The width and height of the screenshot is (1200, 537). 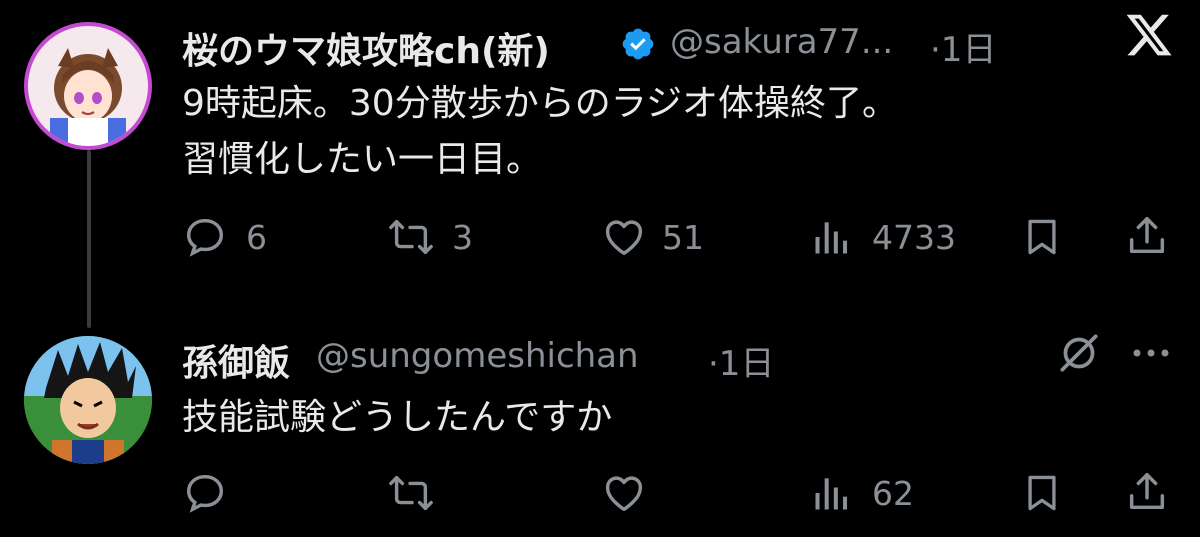 I want to click on display-name: 孫御飯, so click(x=236, y=360).